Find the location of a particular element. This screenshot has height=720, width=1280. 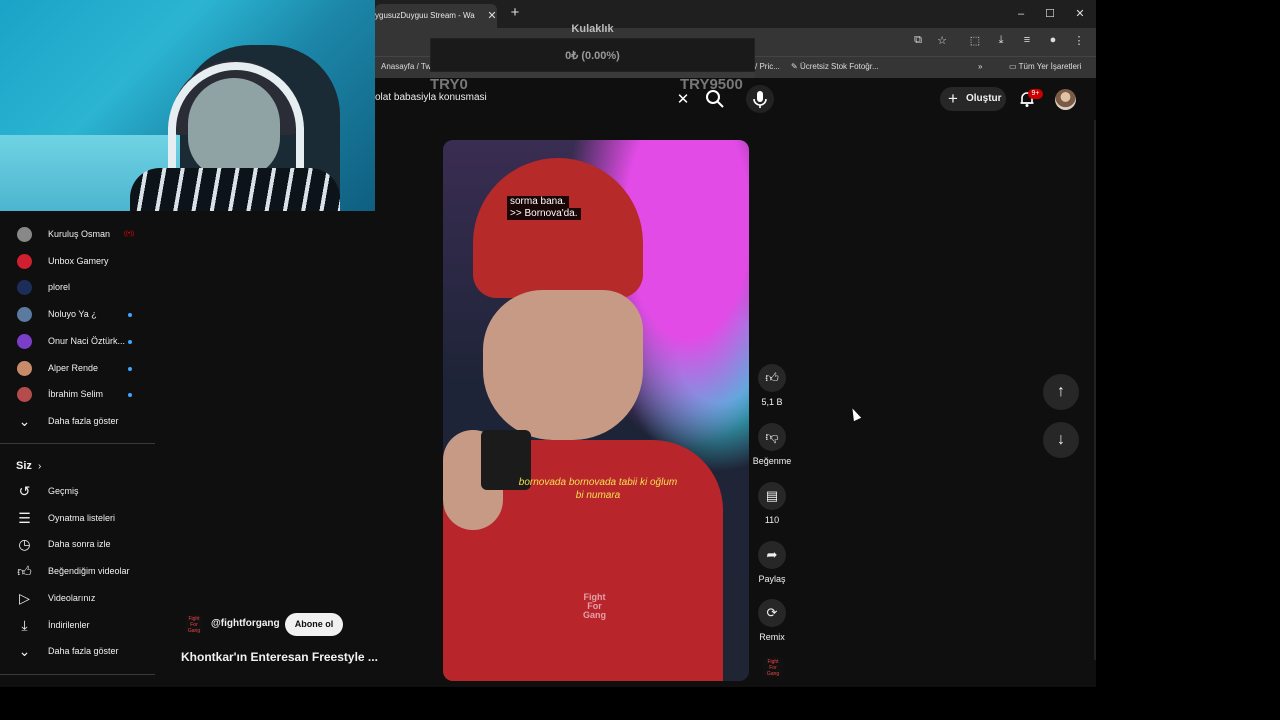

subscription-label: plorel is located at coordinates (59, 287).